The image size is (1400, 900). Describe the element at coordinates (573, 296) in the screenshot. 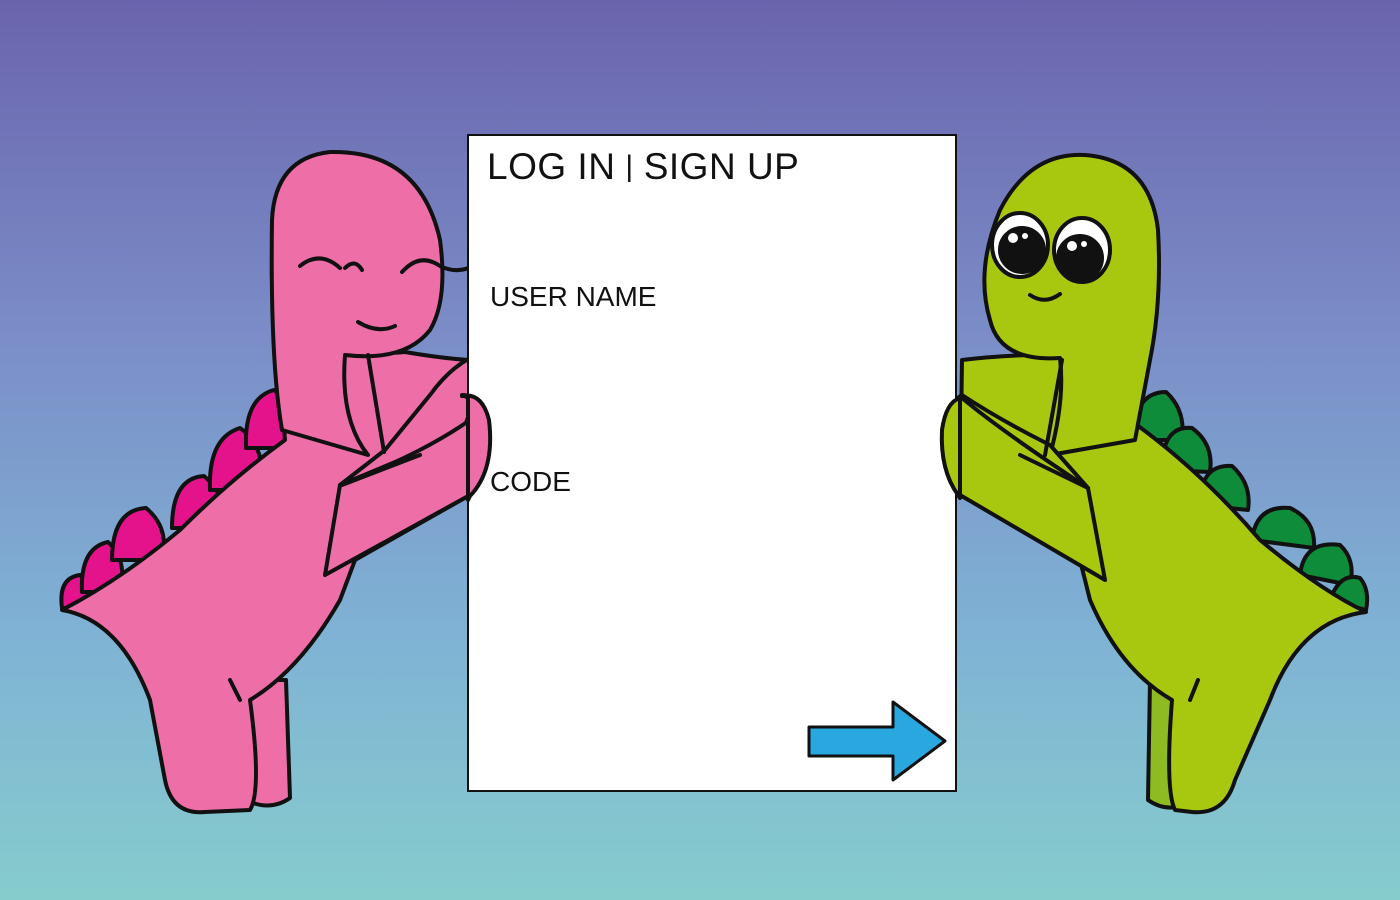

I see `username-label: USER NAME` at that location.